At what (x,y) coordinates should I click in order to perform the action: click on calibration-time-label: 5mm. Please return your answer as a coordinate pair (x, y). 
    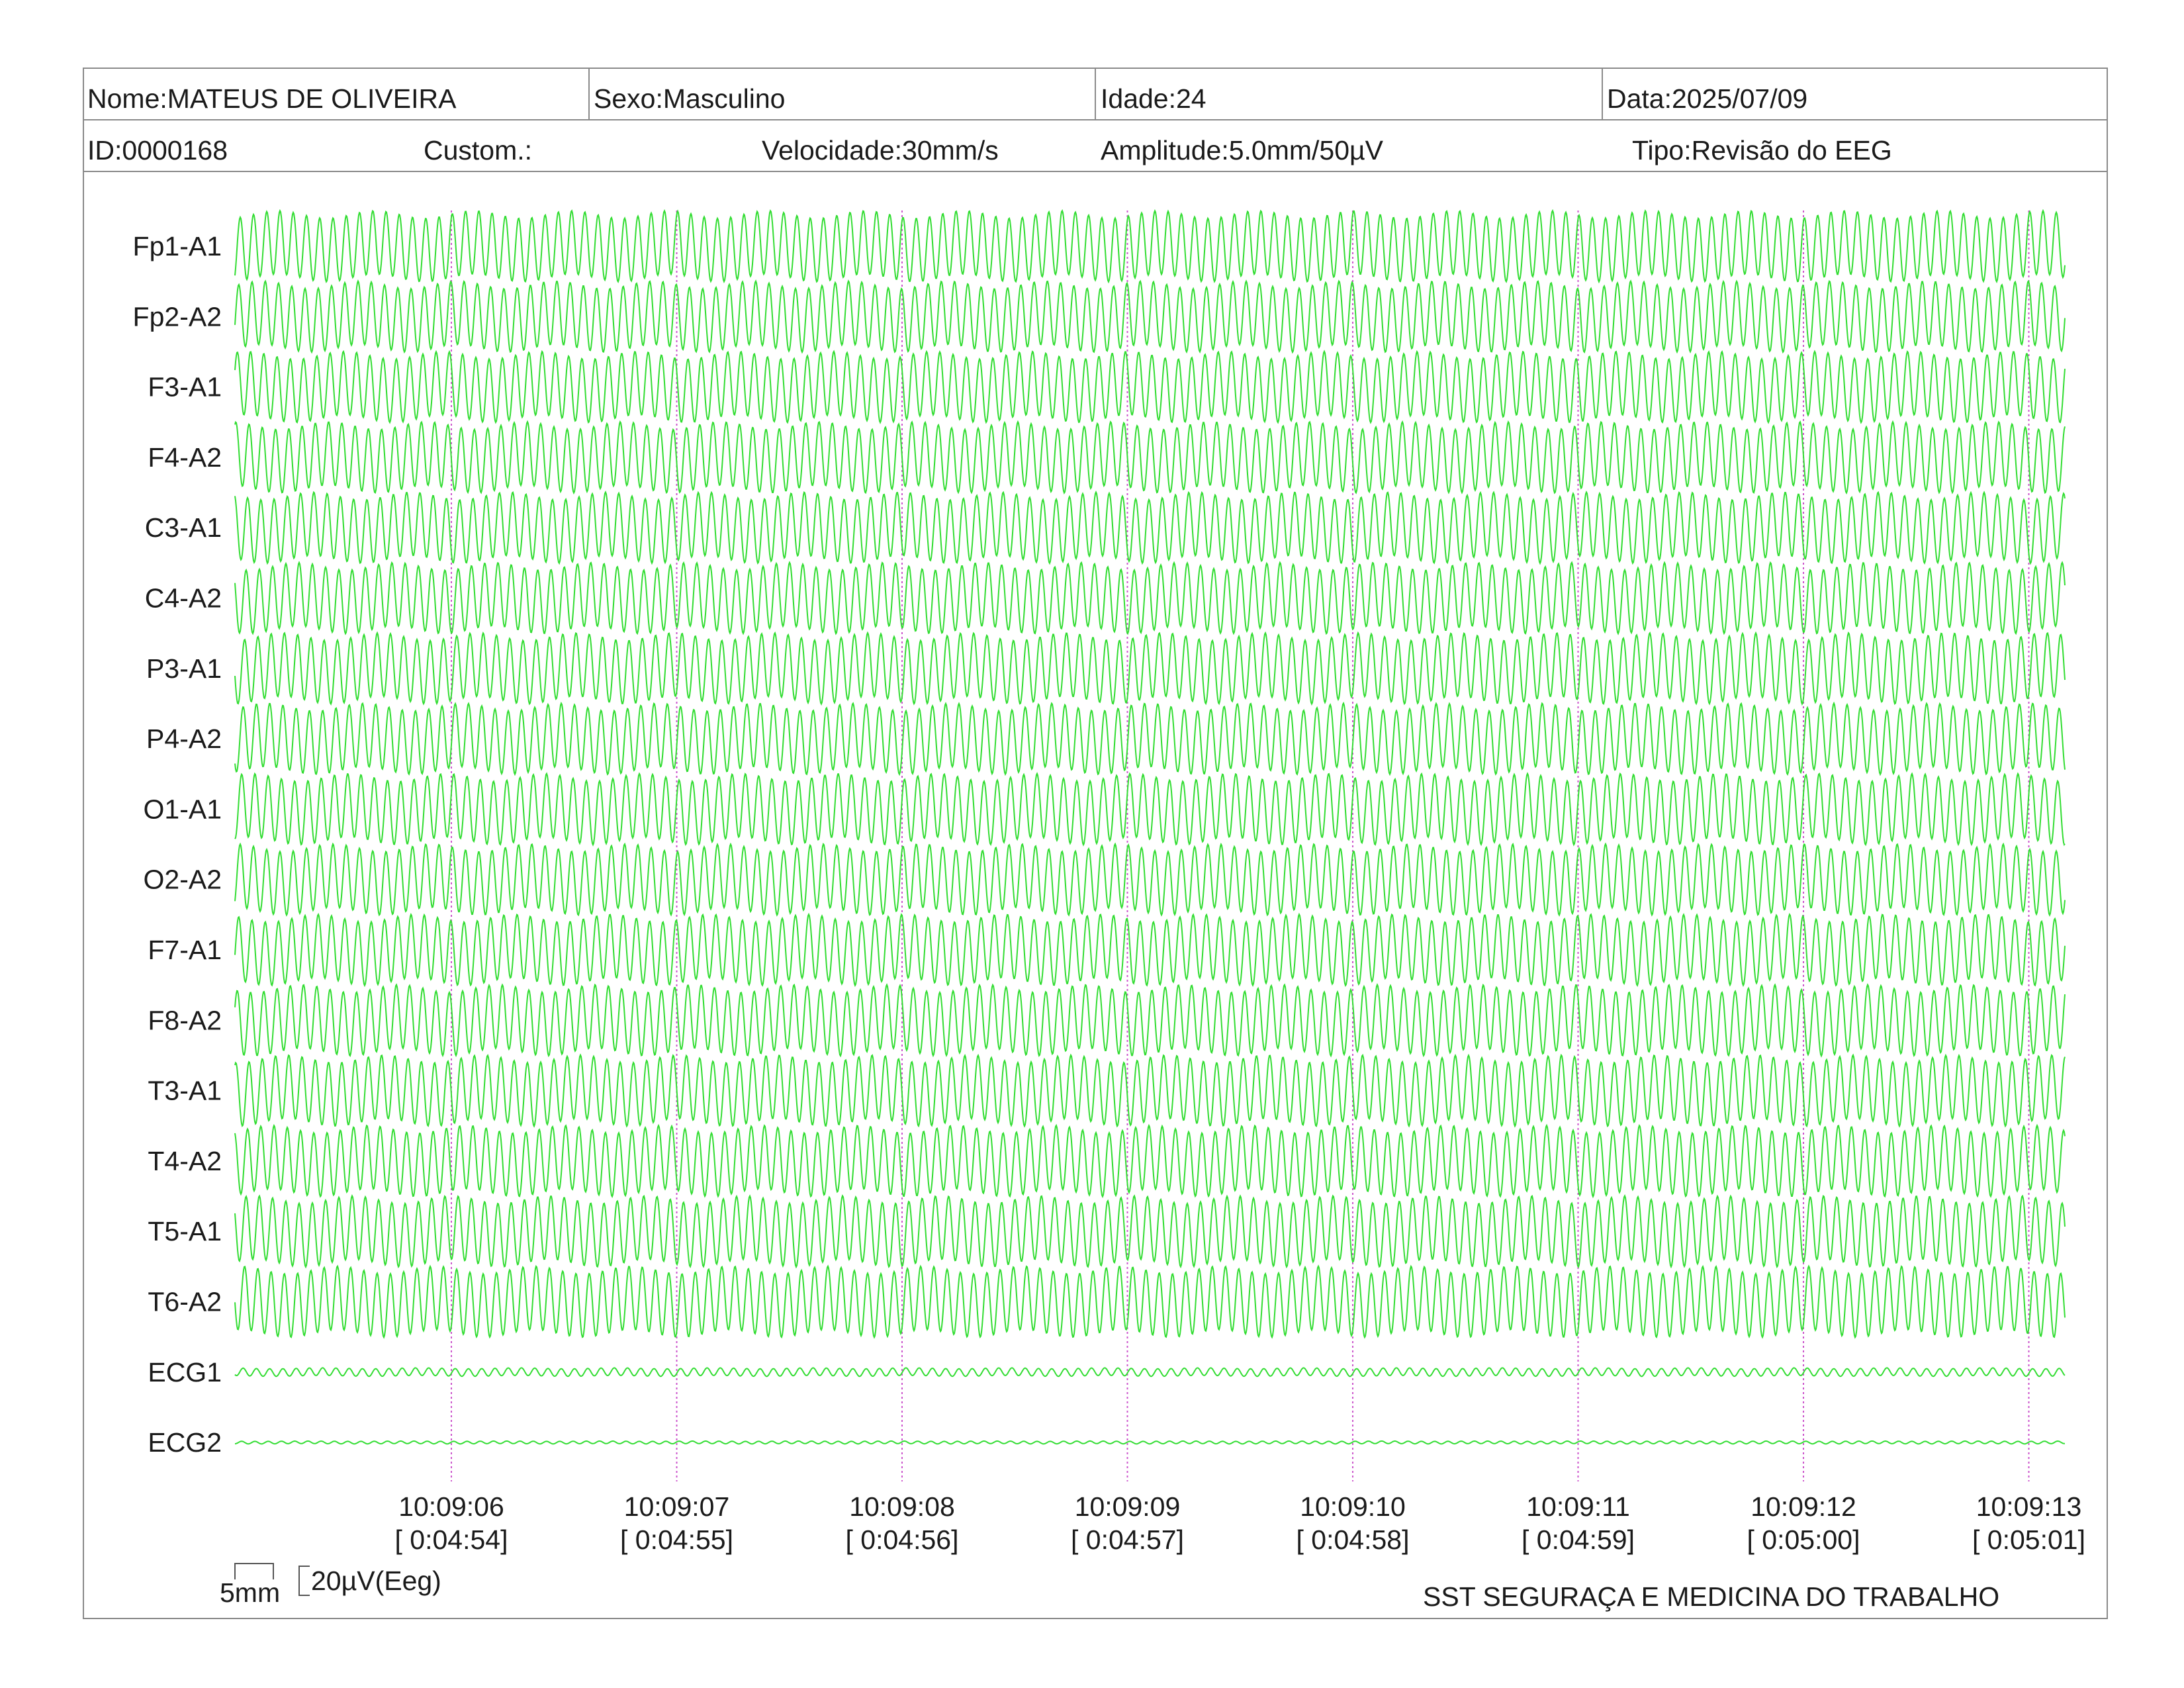
    Looking at the image, I should click on (251, 1592).